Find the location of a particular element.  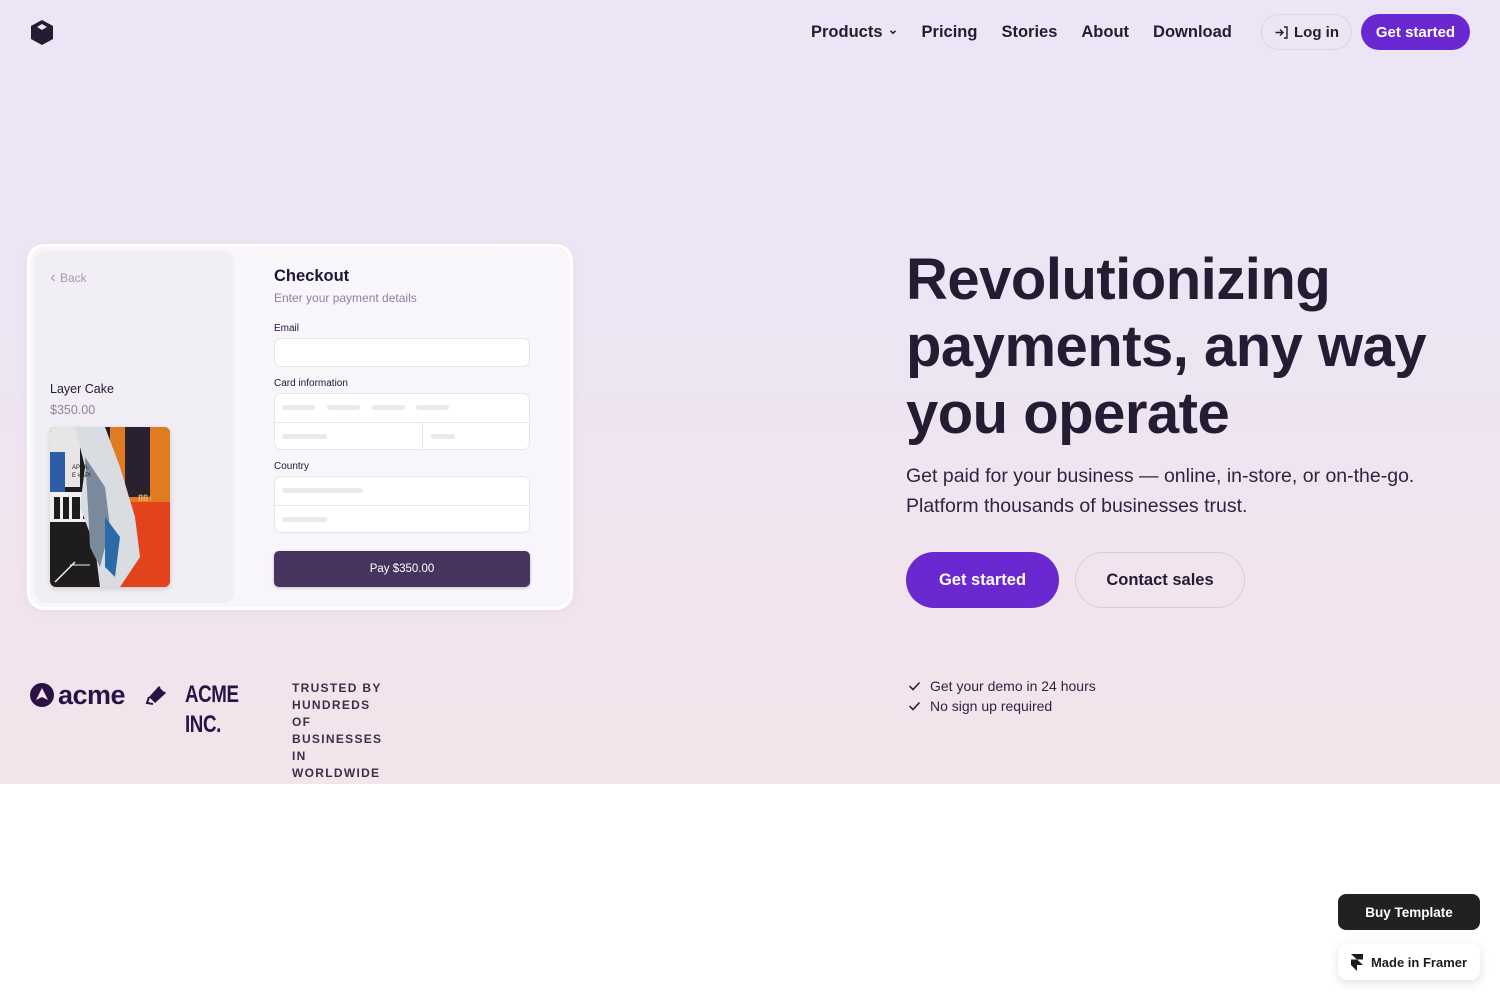

card-info-field is located at coordinates (402, 421).